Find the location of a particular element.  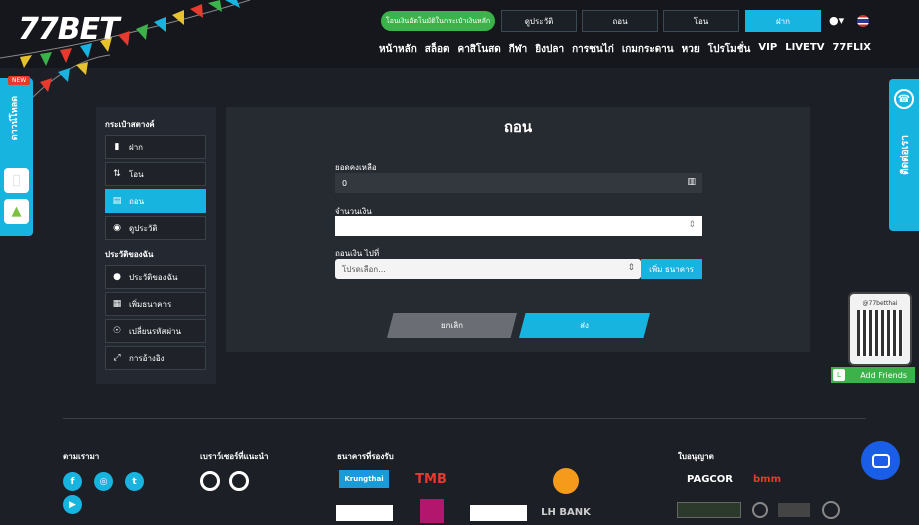

live-chat-button is located at coordinates (880, 460).